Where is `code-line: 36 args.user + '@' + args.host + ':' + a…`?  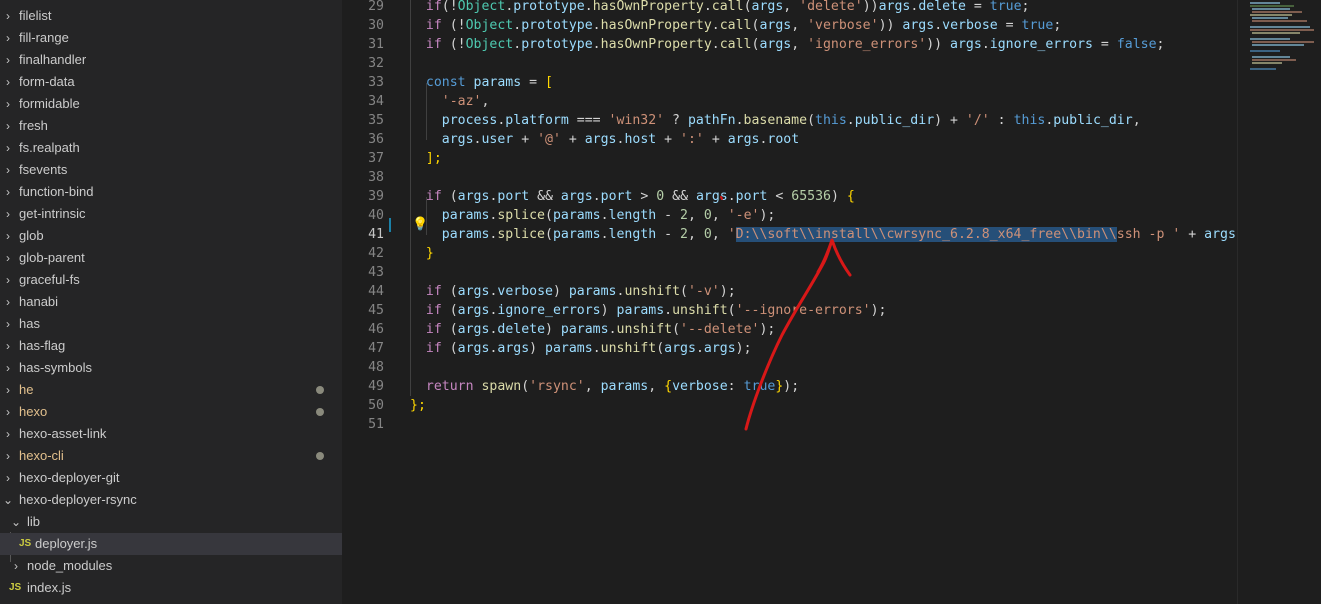
code-line: 36 args.user + '@' + args.host + ':' + a… is located at coordinates (789, 139).